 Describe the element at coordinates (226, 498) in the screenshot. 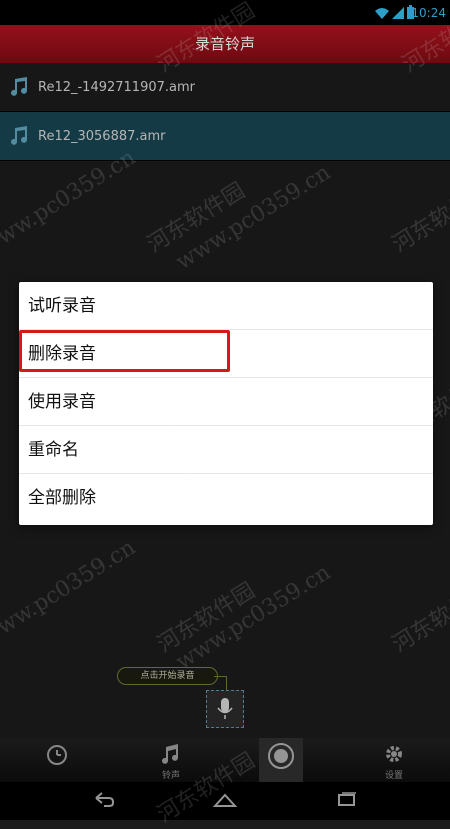

I see `menu-item-delete-all: 全部删除` at that location.